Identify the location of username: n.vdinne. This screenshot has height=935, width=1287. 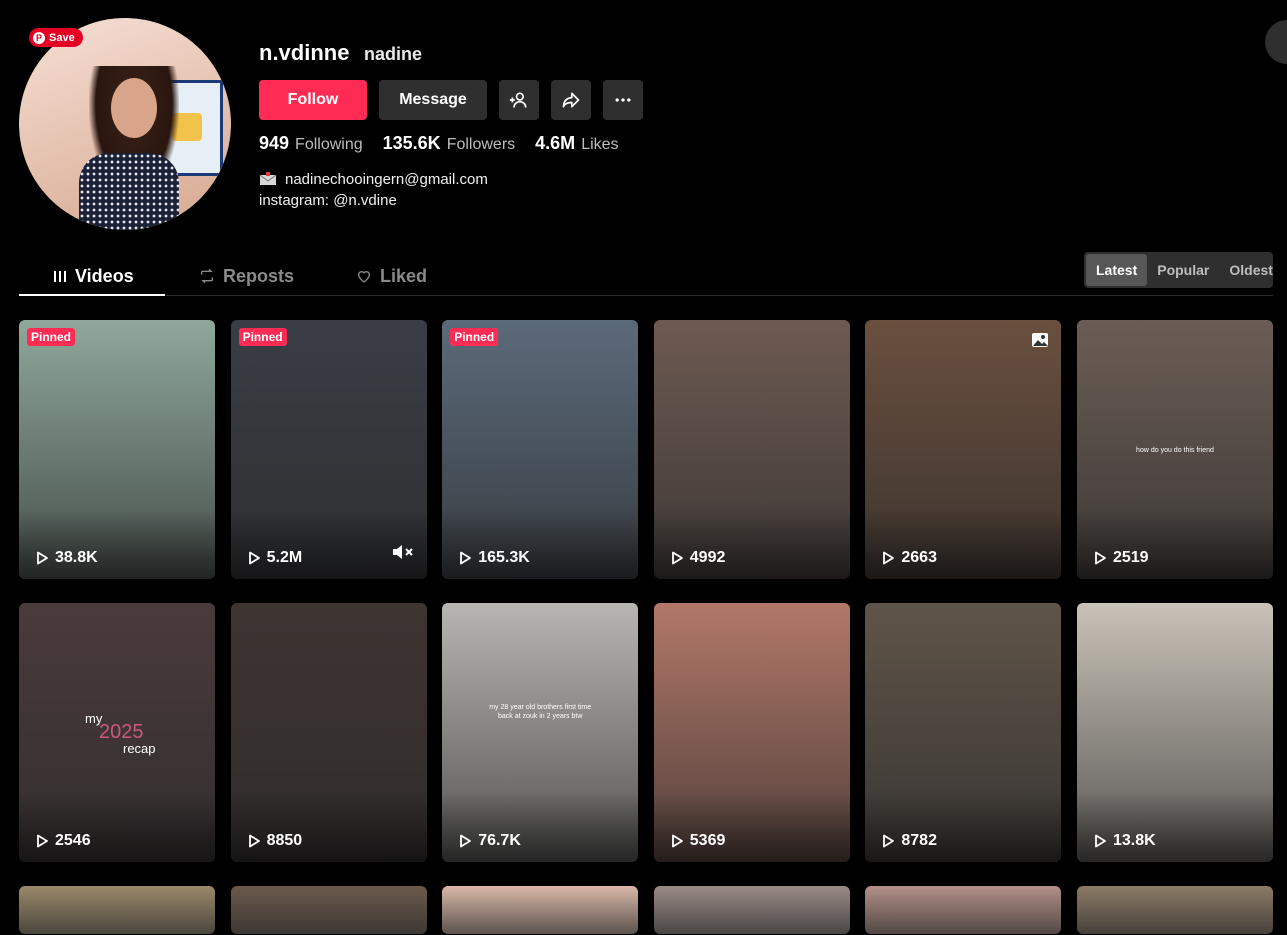
(304, 52).